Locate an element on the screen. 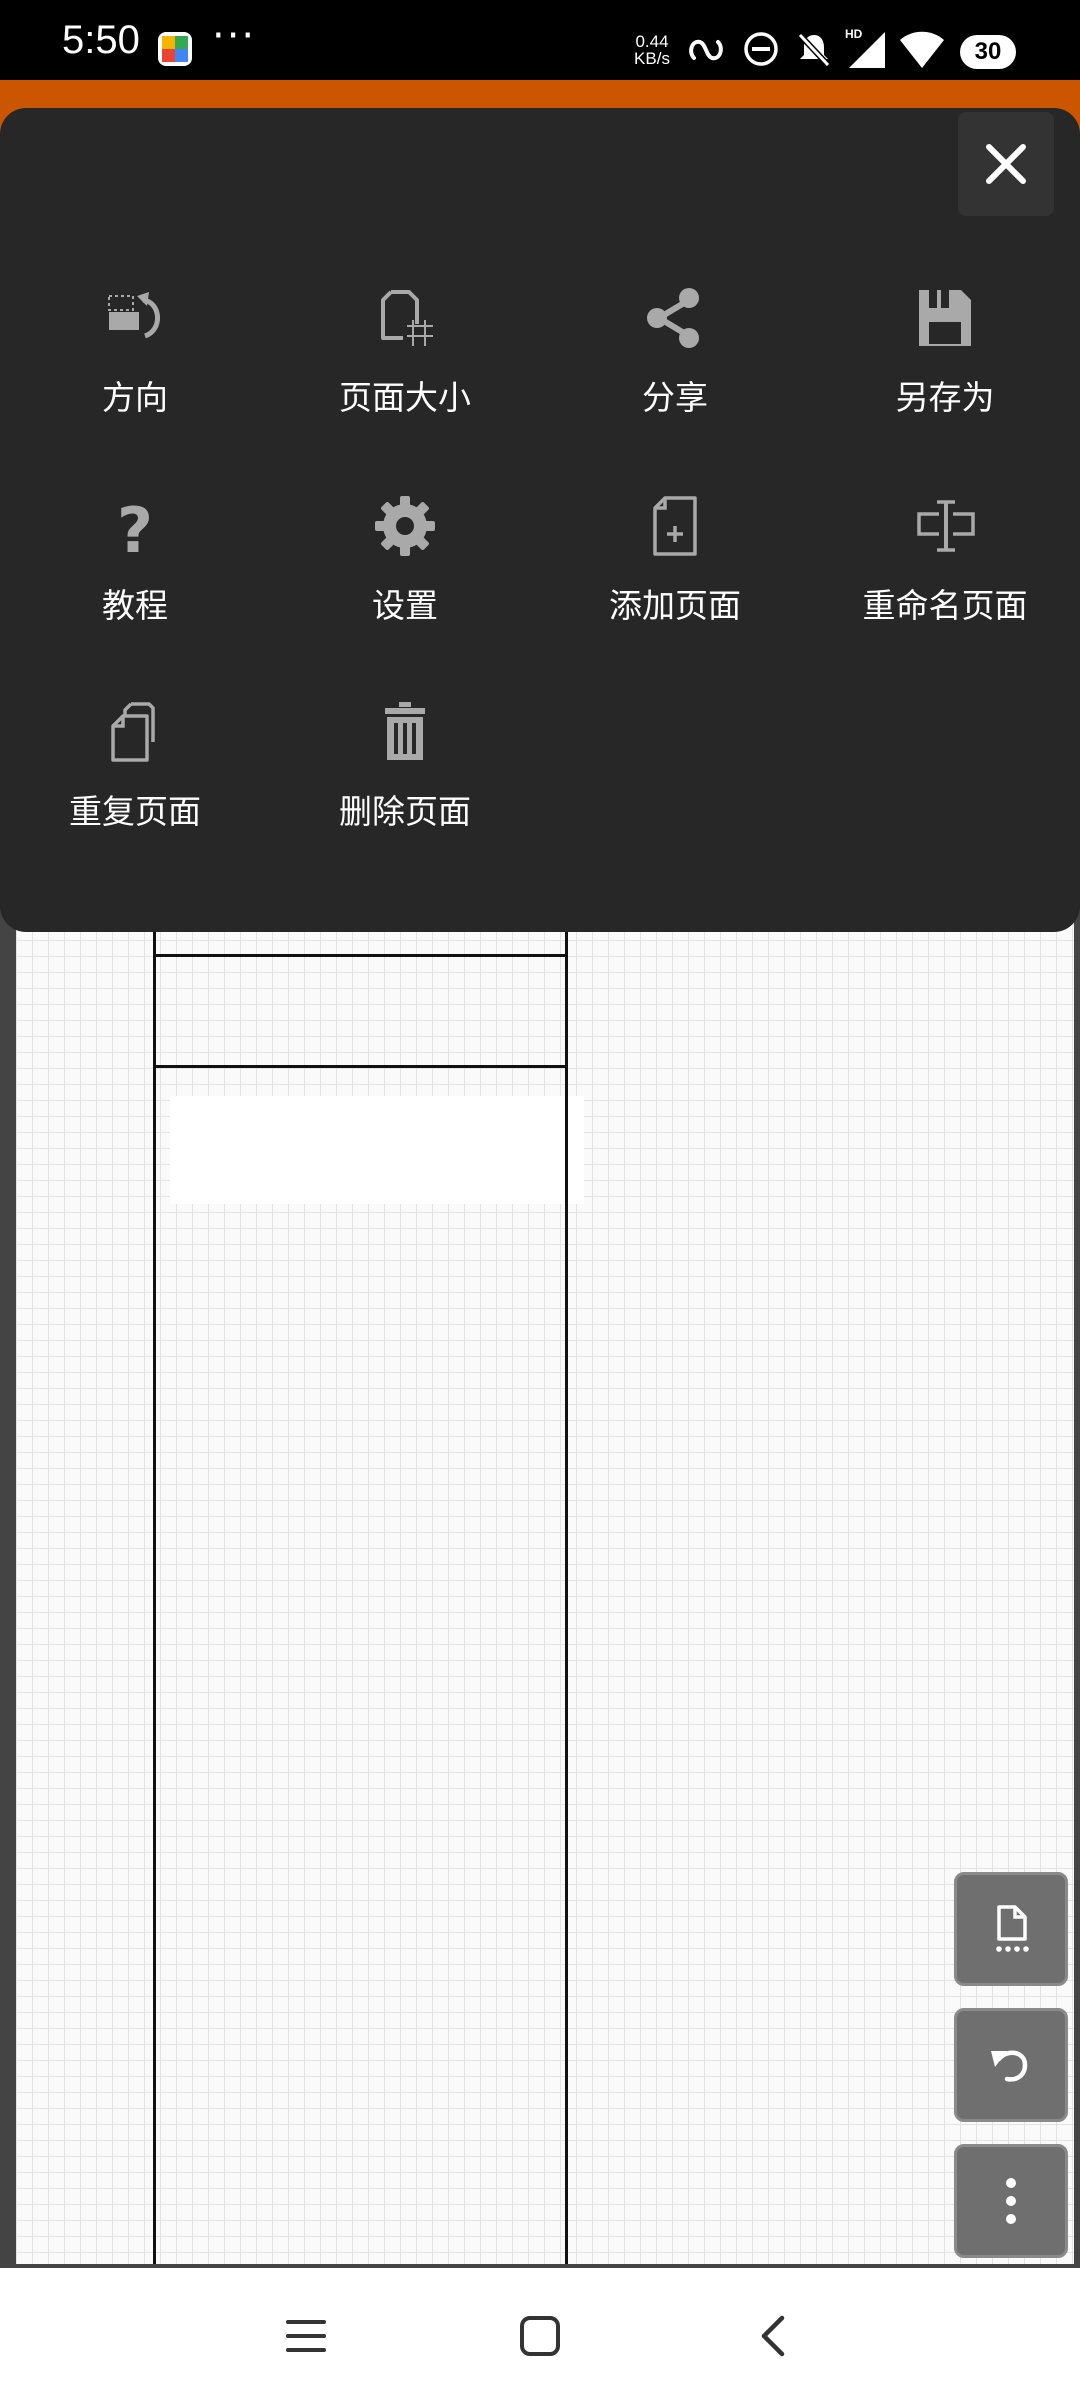  menu-item-orientation: 方向 is located at coordinates (135, 381).